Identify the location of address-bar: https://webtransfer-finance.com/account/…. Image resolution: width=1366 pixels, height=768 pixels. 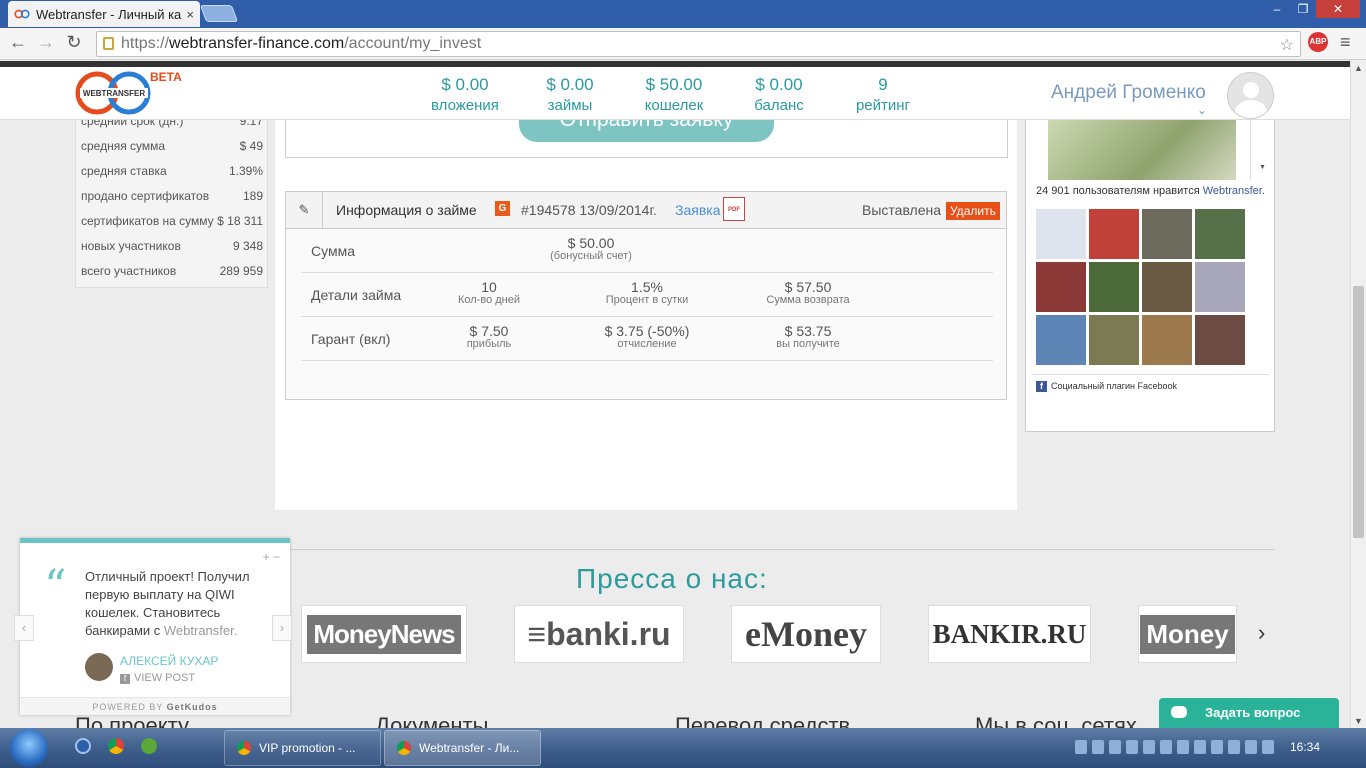
(698, 44).